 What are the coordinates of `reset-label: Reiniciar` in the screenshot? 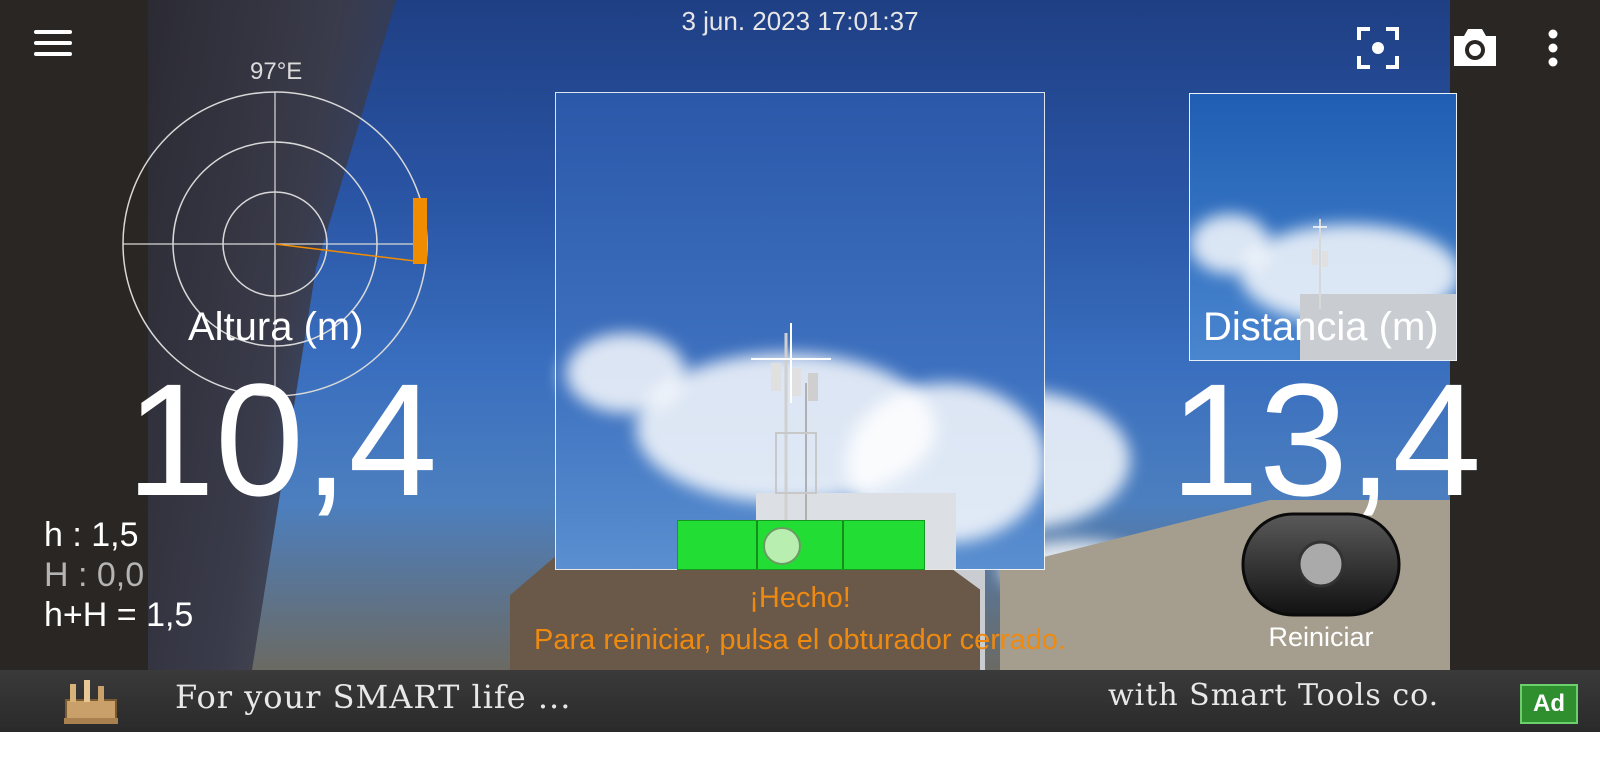 It's located at (1321, 637).